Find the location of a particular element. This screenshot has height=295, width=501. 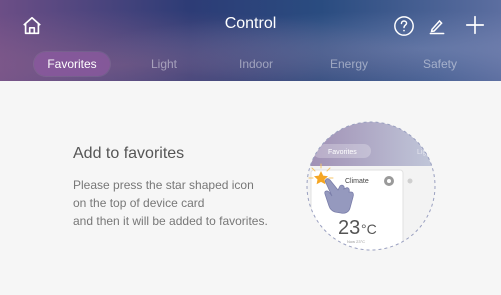

empty-state-line-3: and then it will be added to favorites. is located at coordinates (170, 221).